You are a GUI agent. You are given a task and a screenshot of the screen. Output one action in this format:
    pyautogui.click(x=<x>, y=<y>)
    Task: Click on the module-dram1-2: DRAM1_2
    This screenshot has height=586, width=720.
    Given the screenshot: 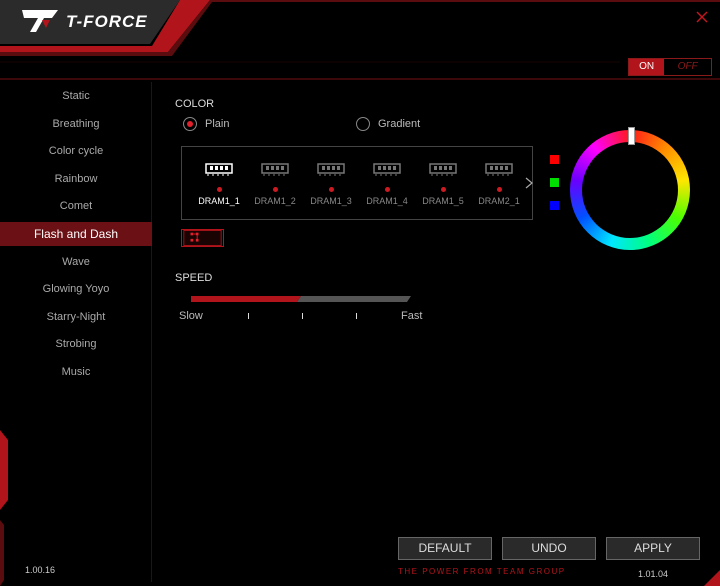 What is the action you would take?
    pyautogui.click(x=275, y=189)
    